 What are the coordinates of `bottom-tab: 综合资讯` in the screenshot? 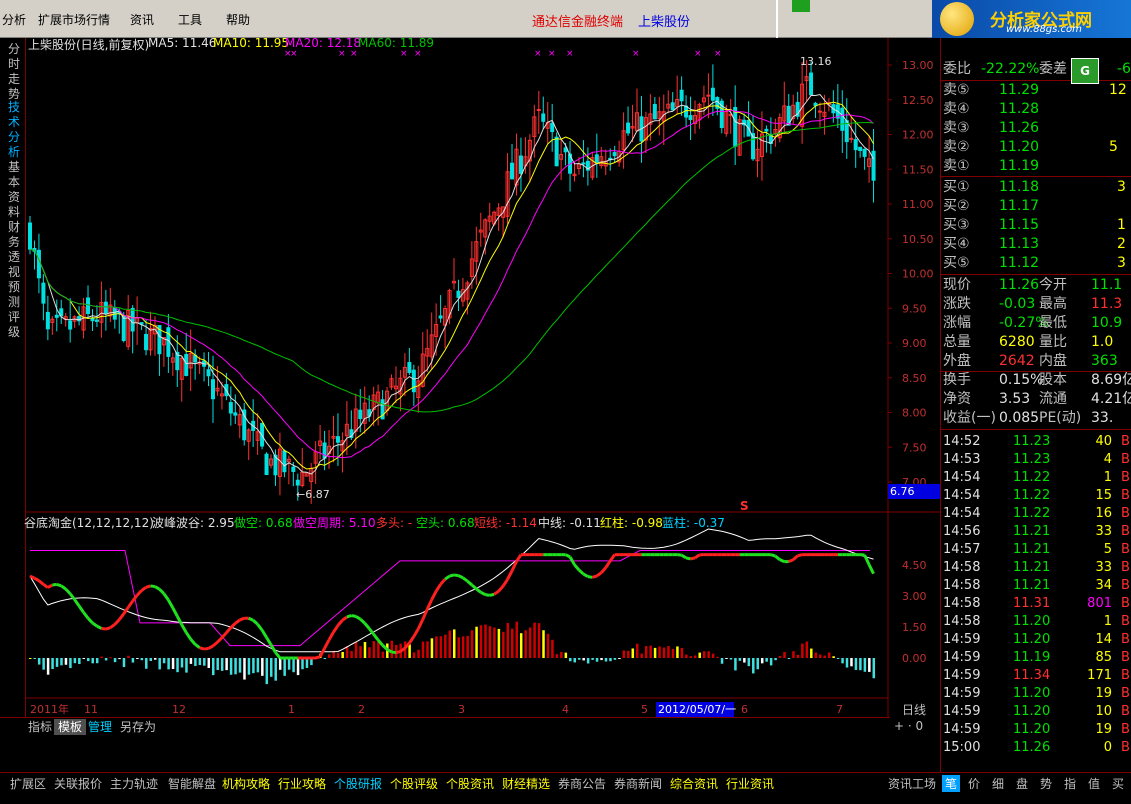 It's located at (694, 783).